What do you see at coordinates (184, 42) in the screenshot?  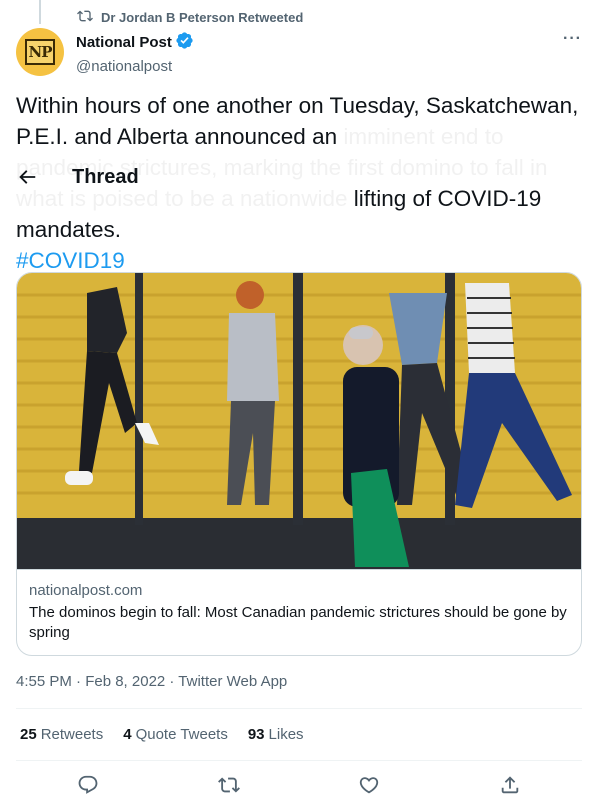 I see `verified-badge-icon` at bounding box center [184, 42].